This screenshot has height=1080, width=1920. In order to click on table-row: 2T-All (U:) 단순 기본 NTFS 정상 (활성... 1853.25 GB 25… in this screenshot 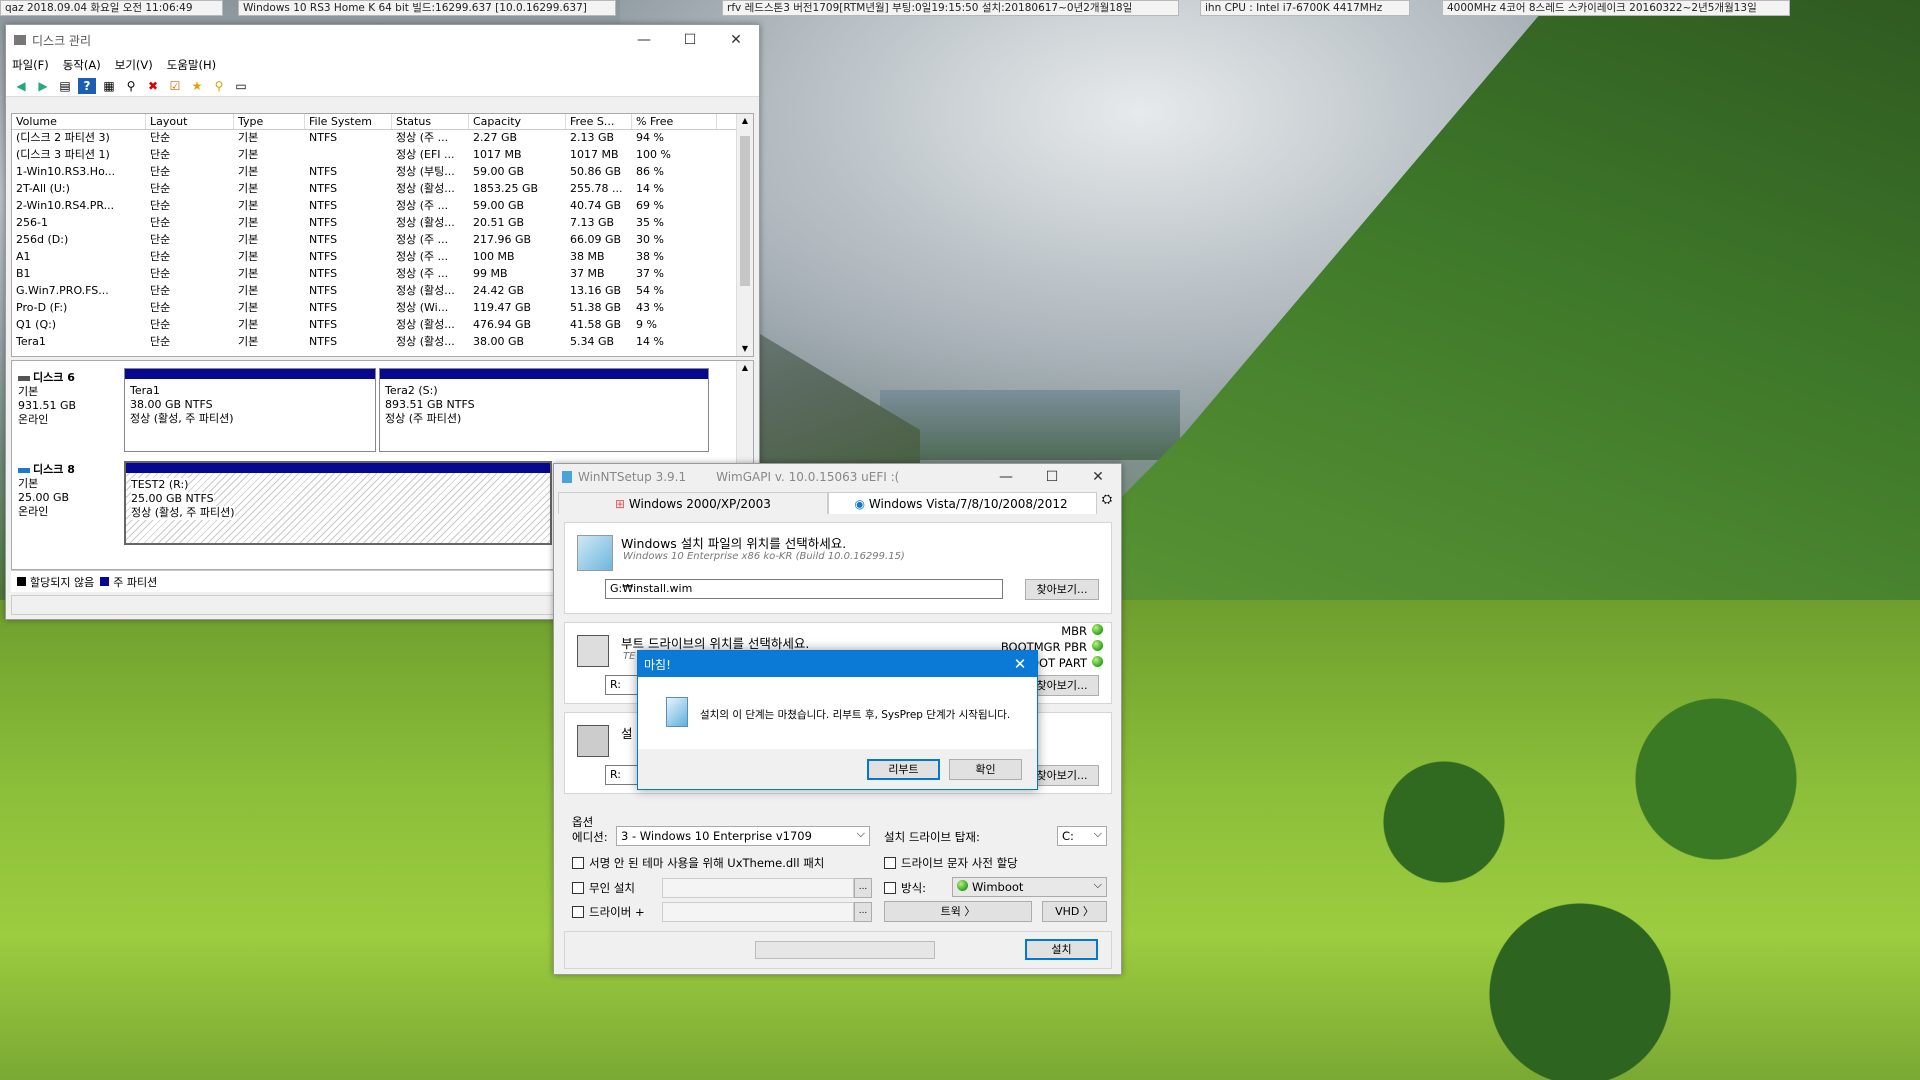, I will do `click(382, 189)`.